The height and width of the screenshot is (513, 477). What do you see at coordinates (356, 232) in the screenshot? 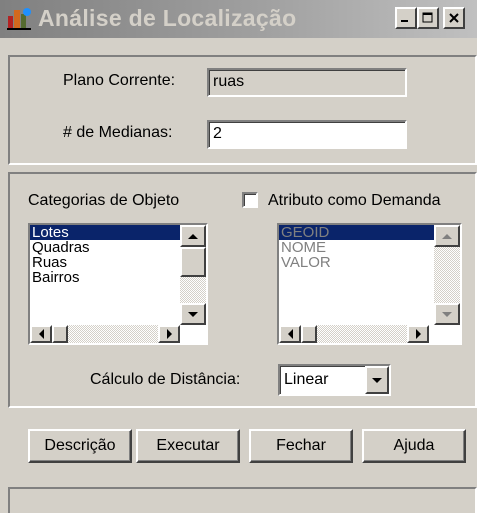
I see `list-item: GEOID` at bounding box center [356, 232].